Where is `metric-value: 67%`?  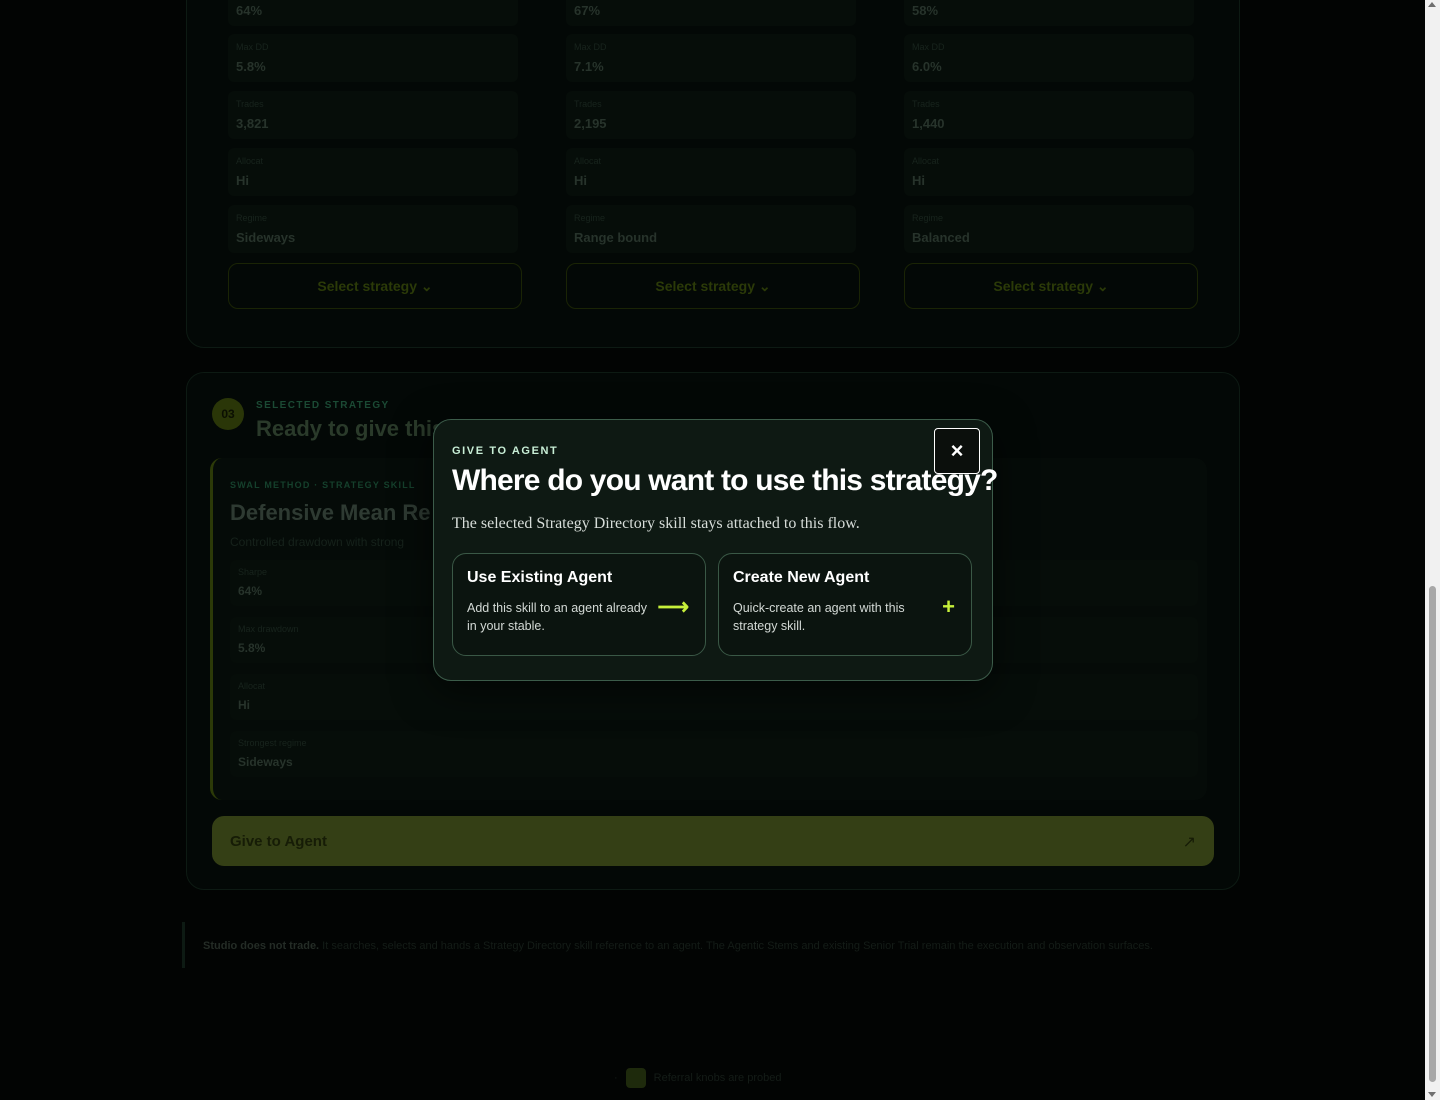 metric-value: 67% is located at coordinates (587, 10).